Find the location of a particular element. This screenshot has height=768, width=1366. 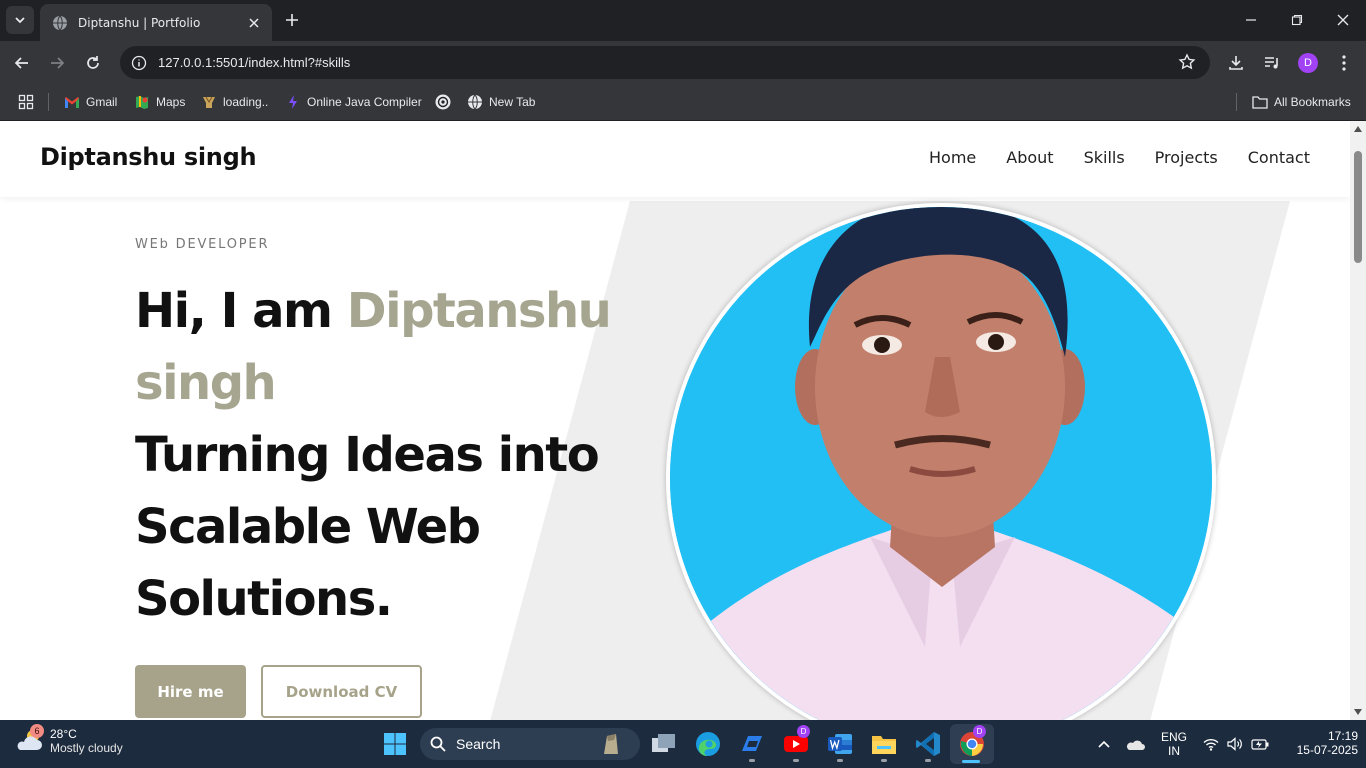

task-view-icon is located at coordinates (663, 743).